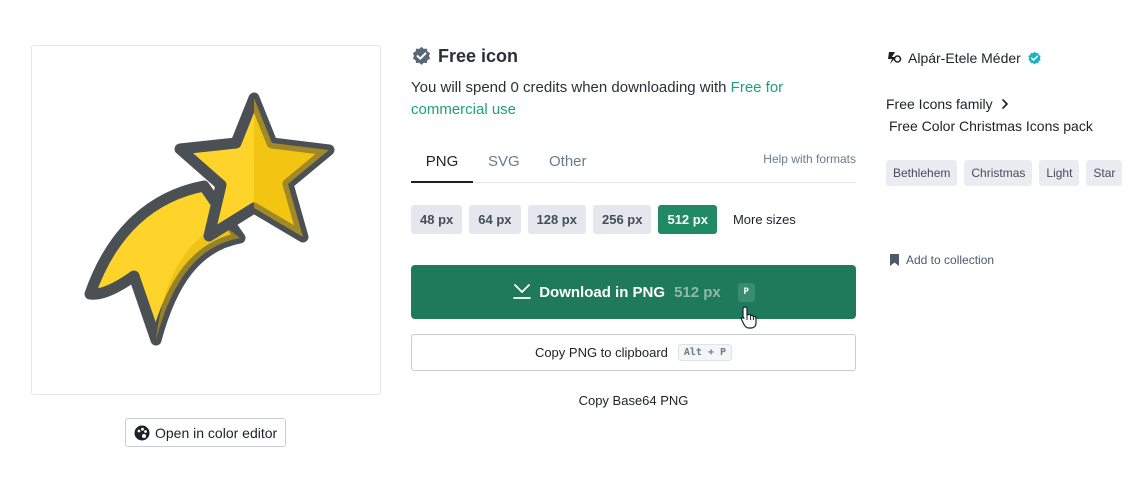  I want to click on tag-star: Star, so click(1104, 173).